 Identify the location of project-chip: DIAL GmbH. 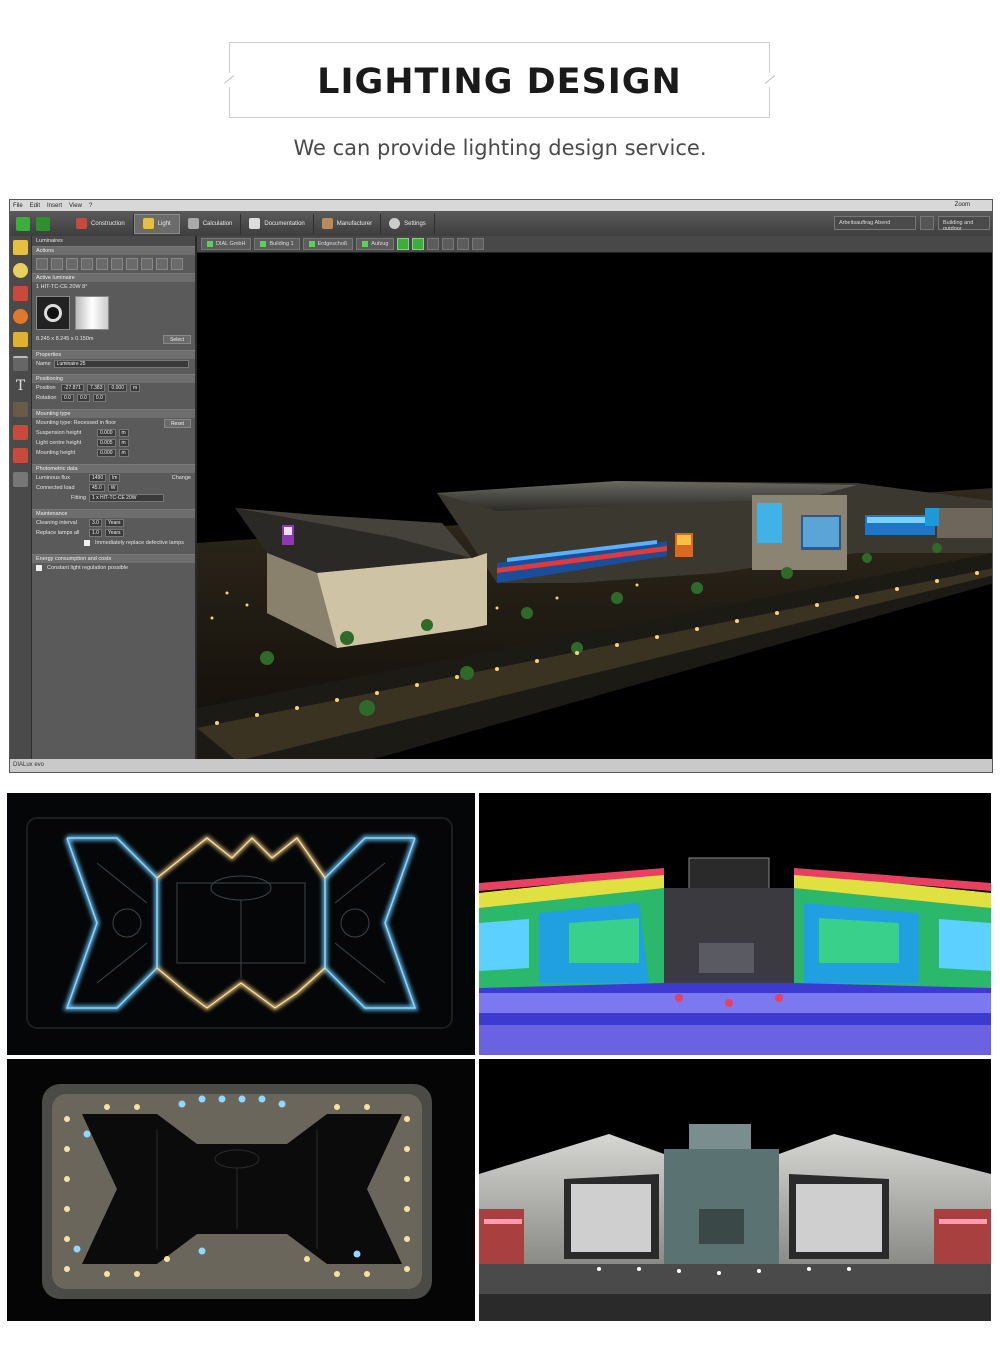
(226, 244).